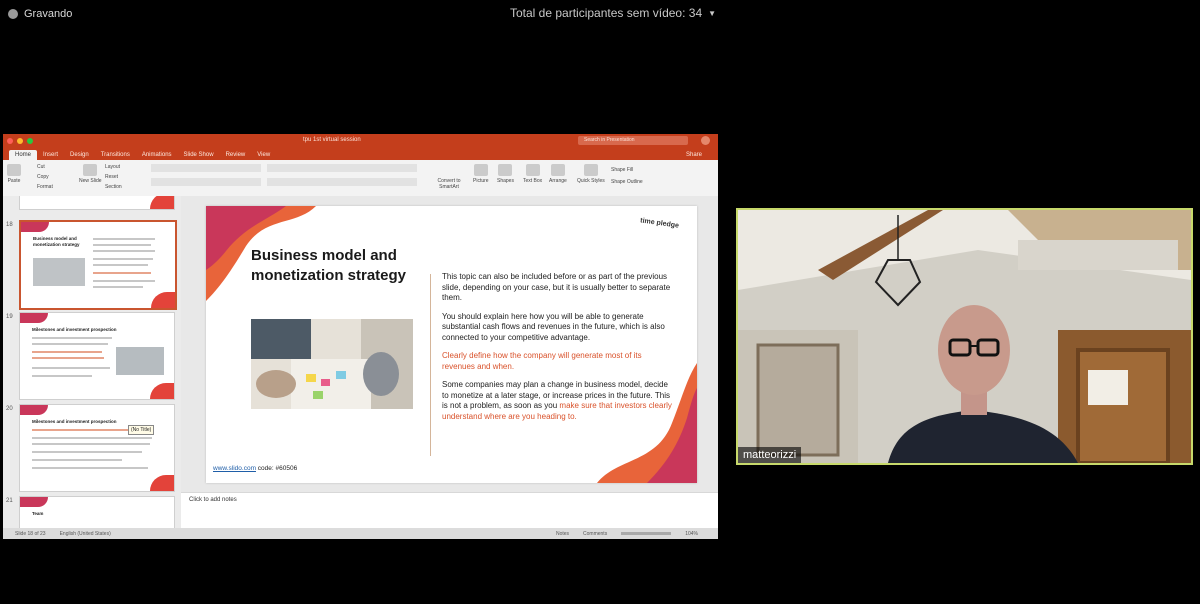  I want to click on time-pledge-logo: time pledge, so click(659, 223).